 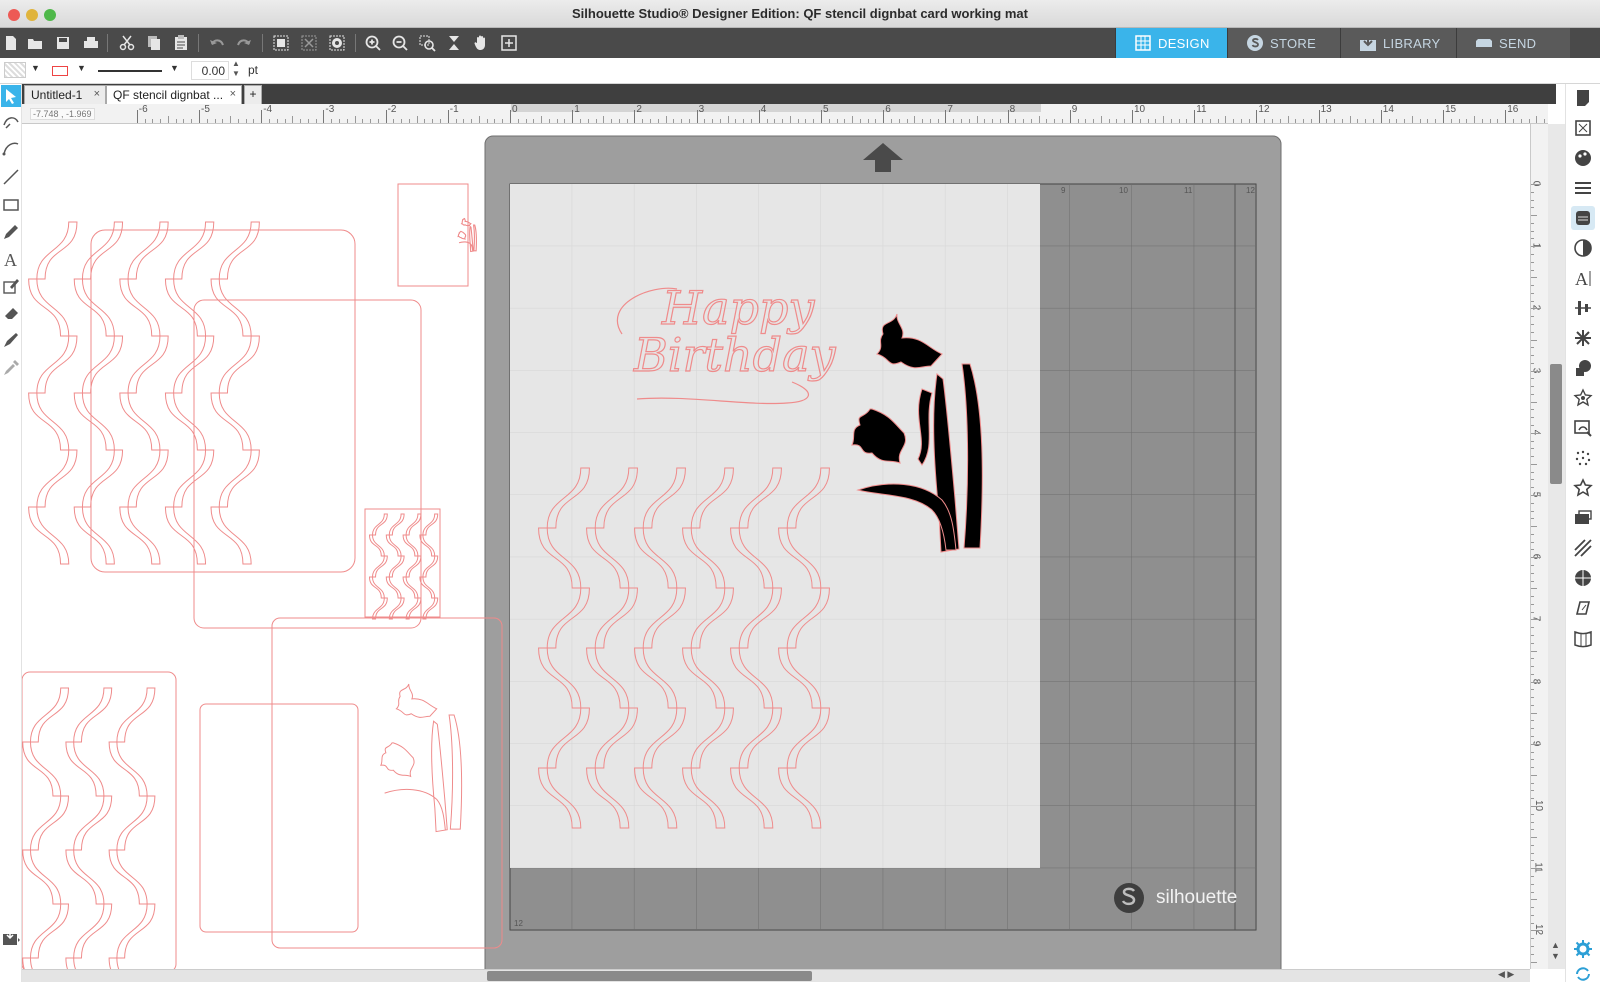 I want to click on grid-icon, so click(x=1143, y=43).